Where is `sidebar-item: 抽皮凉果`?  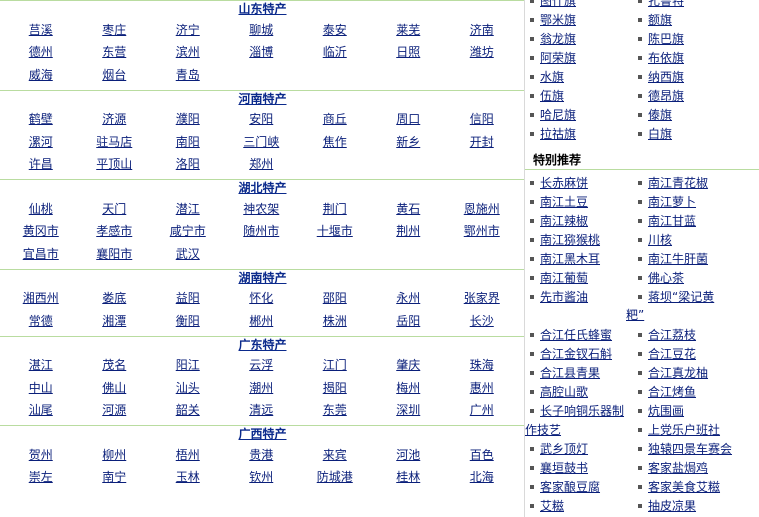 sidebar-item: 抽皮凉果 is located at coordinates (685, 505).